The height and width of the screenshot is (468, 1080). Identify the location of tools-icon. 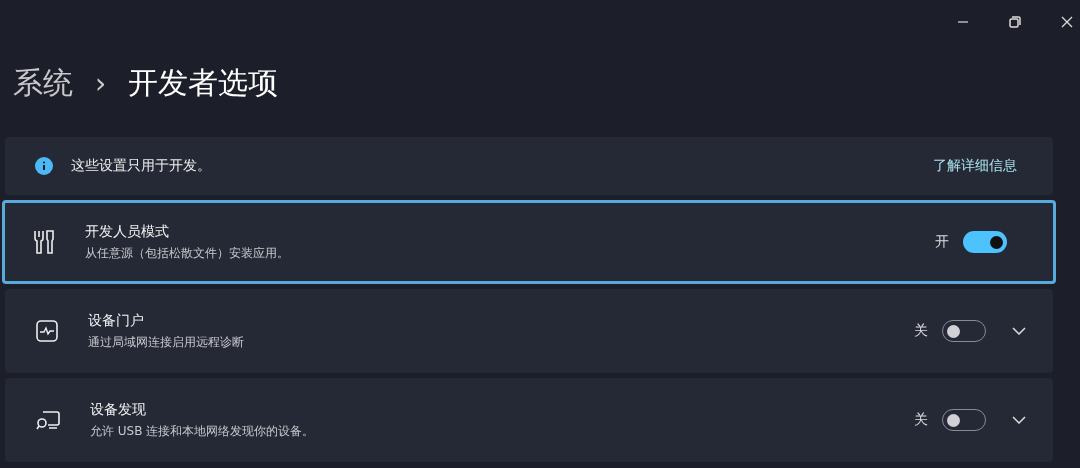
(44, 242).